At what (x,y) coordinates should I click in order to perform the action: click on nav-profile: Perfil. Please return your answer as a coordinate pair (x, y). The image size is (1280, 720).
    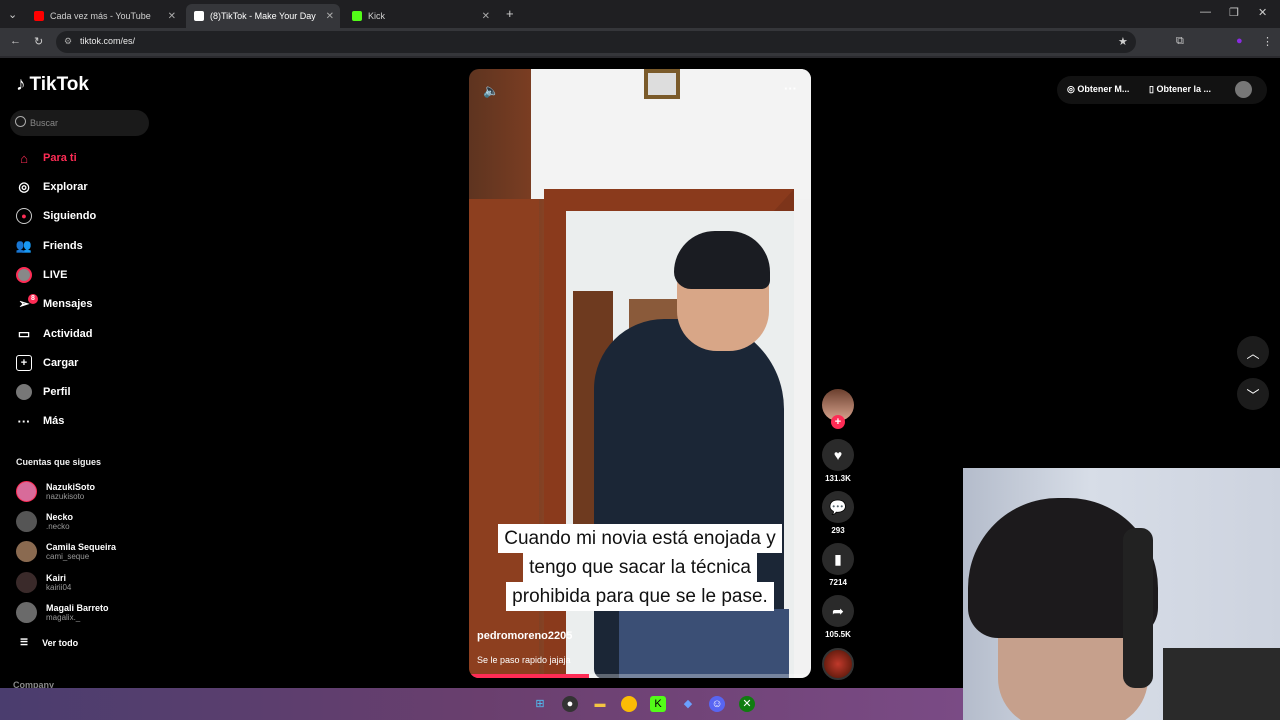
    Looking at the image, I should click on (43, 392).